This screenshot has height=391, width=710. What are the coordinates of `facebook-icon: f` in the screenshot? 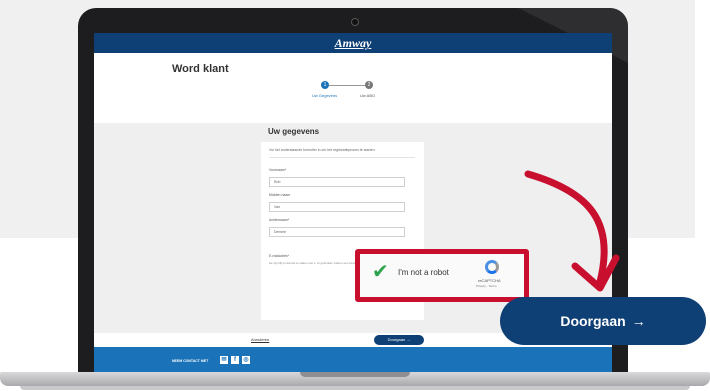 It's located at (235, 360).